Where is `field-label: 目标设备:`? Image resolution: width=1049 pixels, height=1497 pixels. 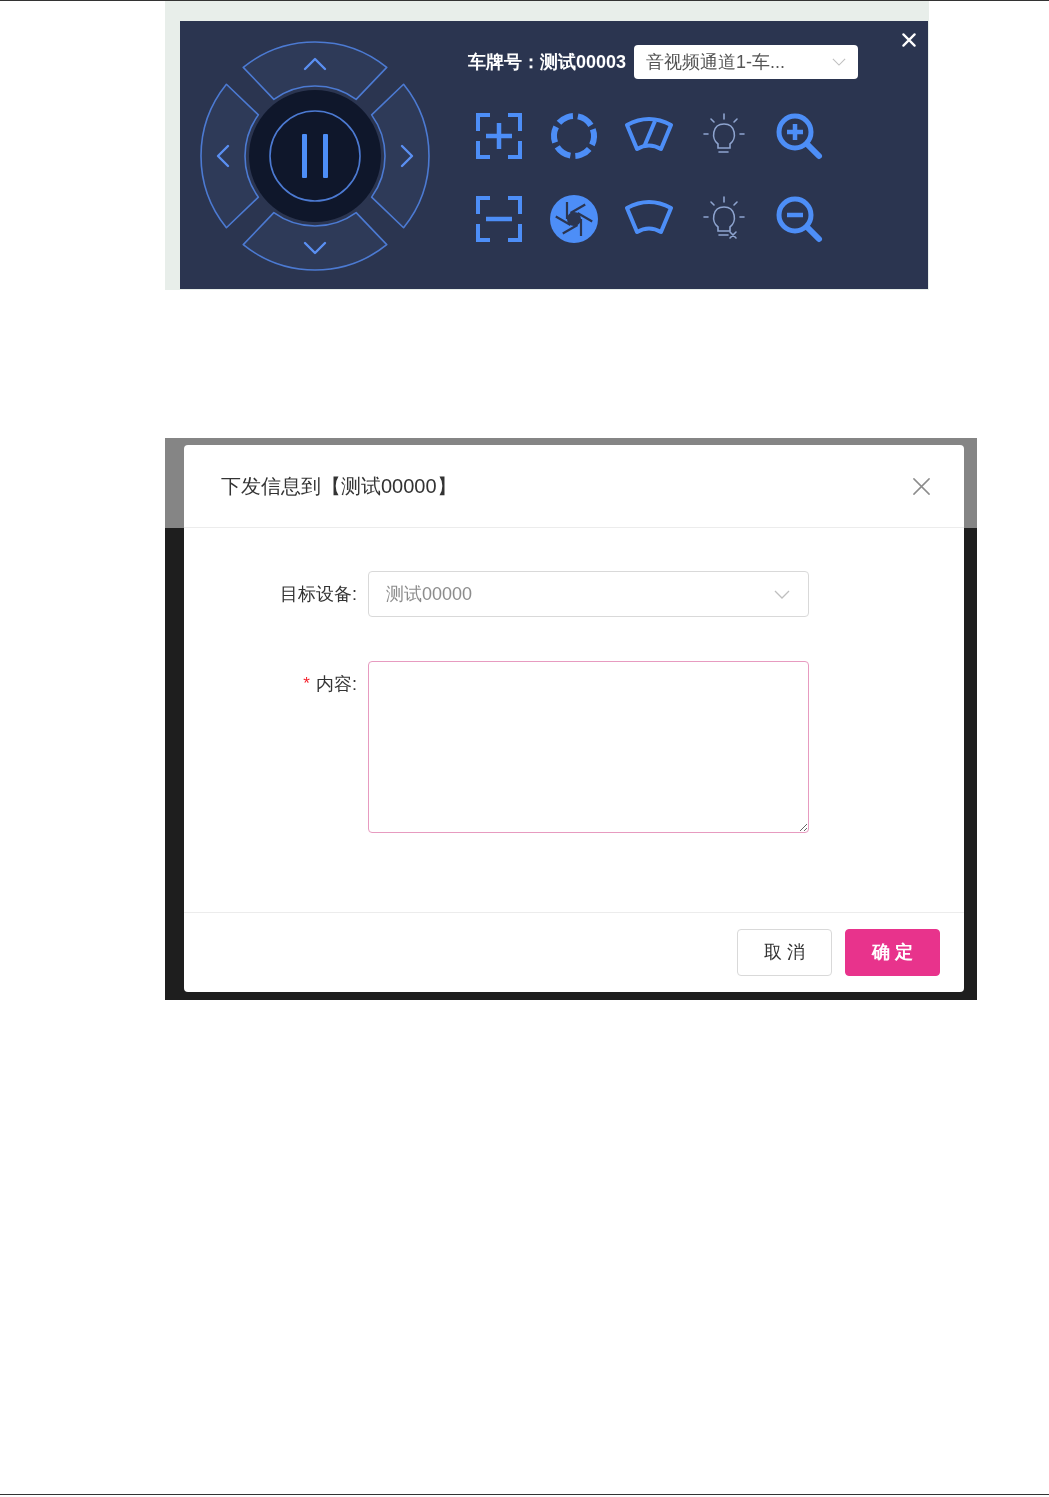 field-label: 目标设备: is located at coordinates (318, 594).